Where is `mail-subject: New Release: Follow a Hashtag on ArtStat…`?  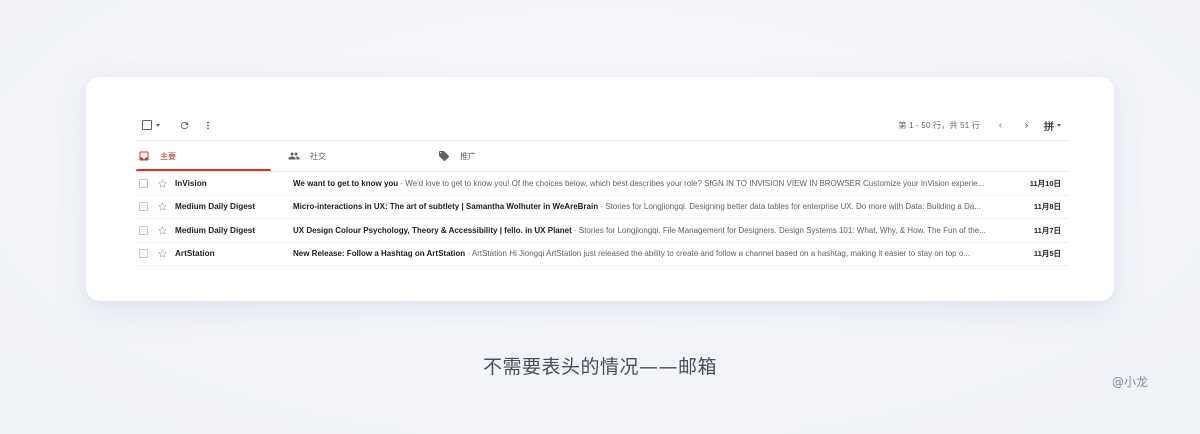
mail-subject: New Release: Follow a Hashtag on ArtStat… is located at coordinates (379, 254).